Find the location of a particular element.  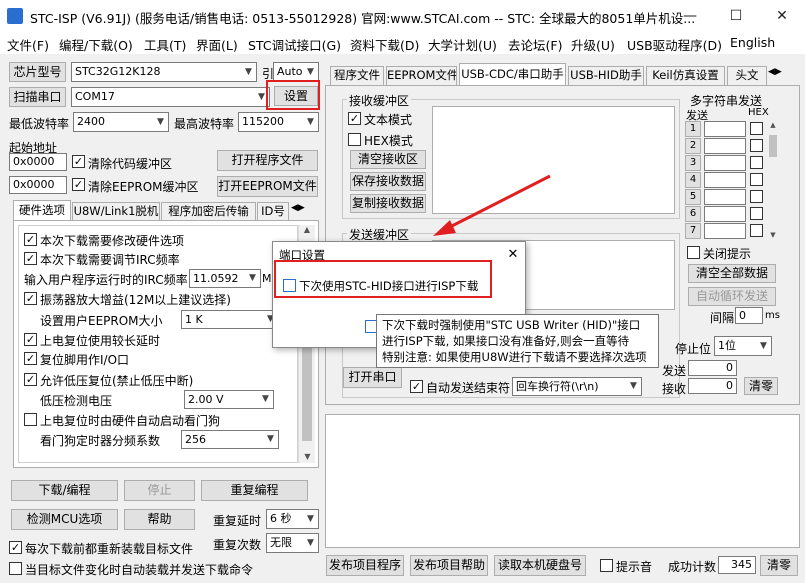

tooltip-line: 进行ISP下载, 如果接口没有准备好,则会一直等待 is located at coordinates (506, 341).